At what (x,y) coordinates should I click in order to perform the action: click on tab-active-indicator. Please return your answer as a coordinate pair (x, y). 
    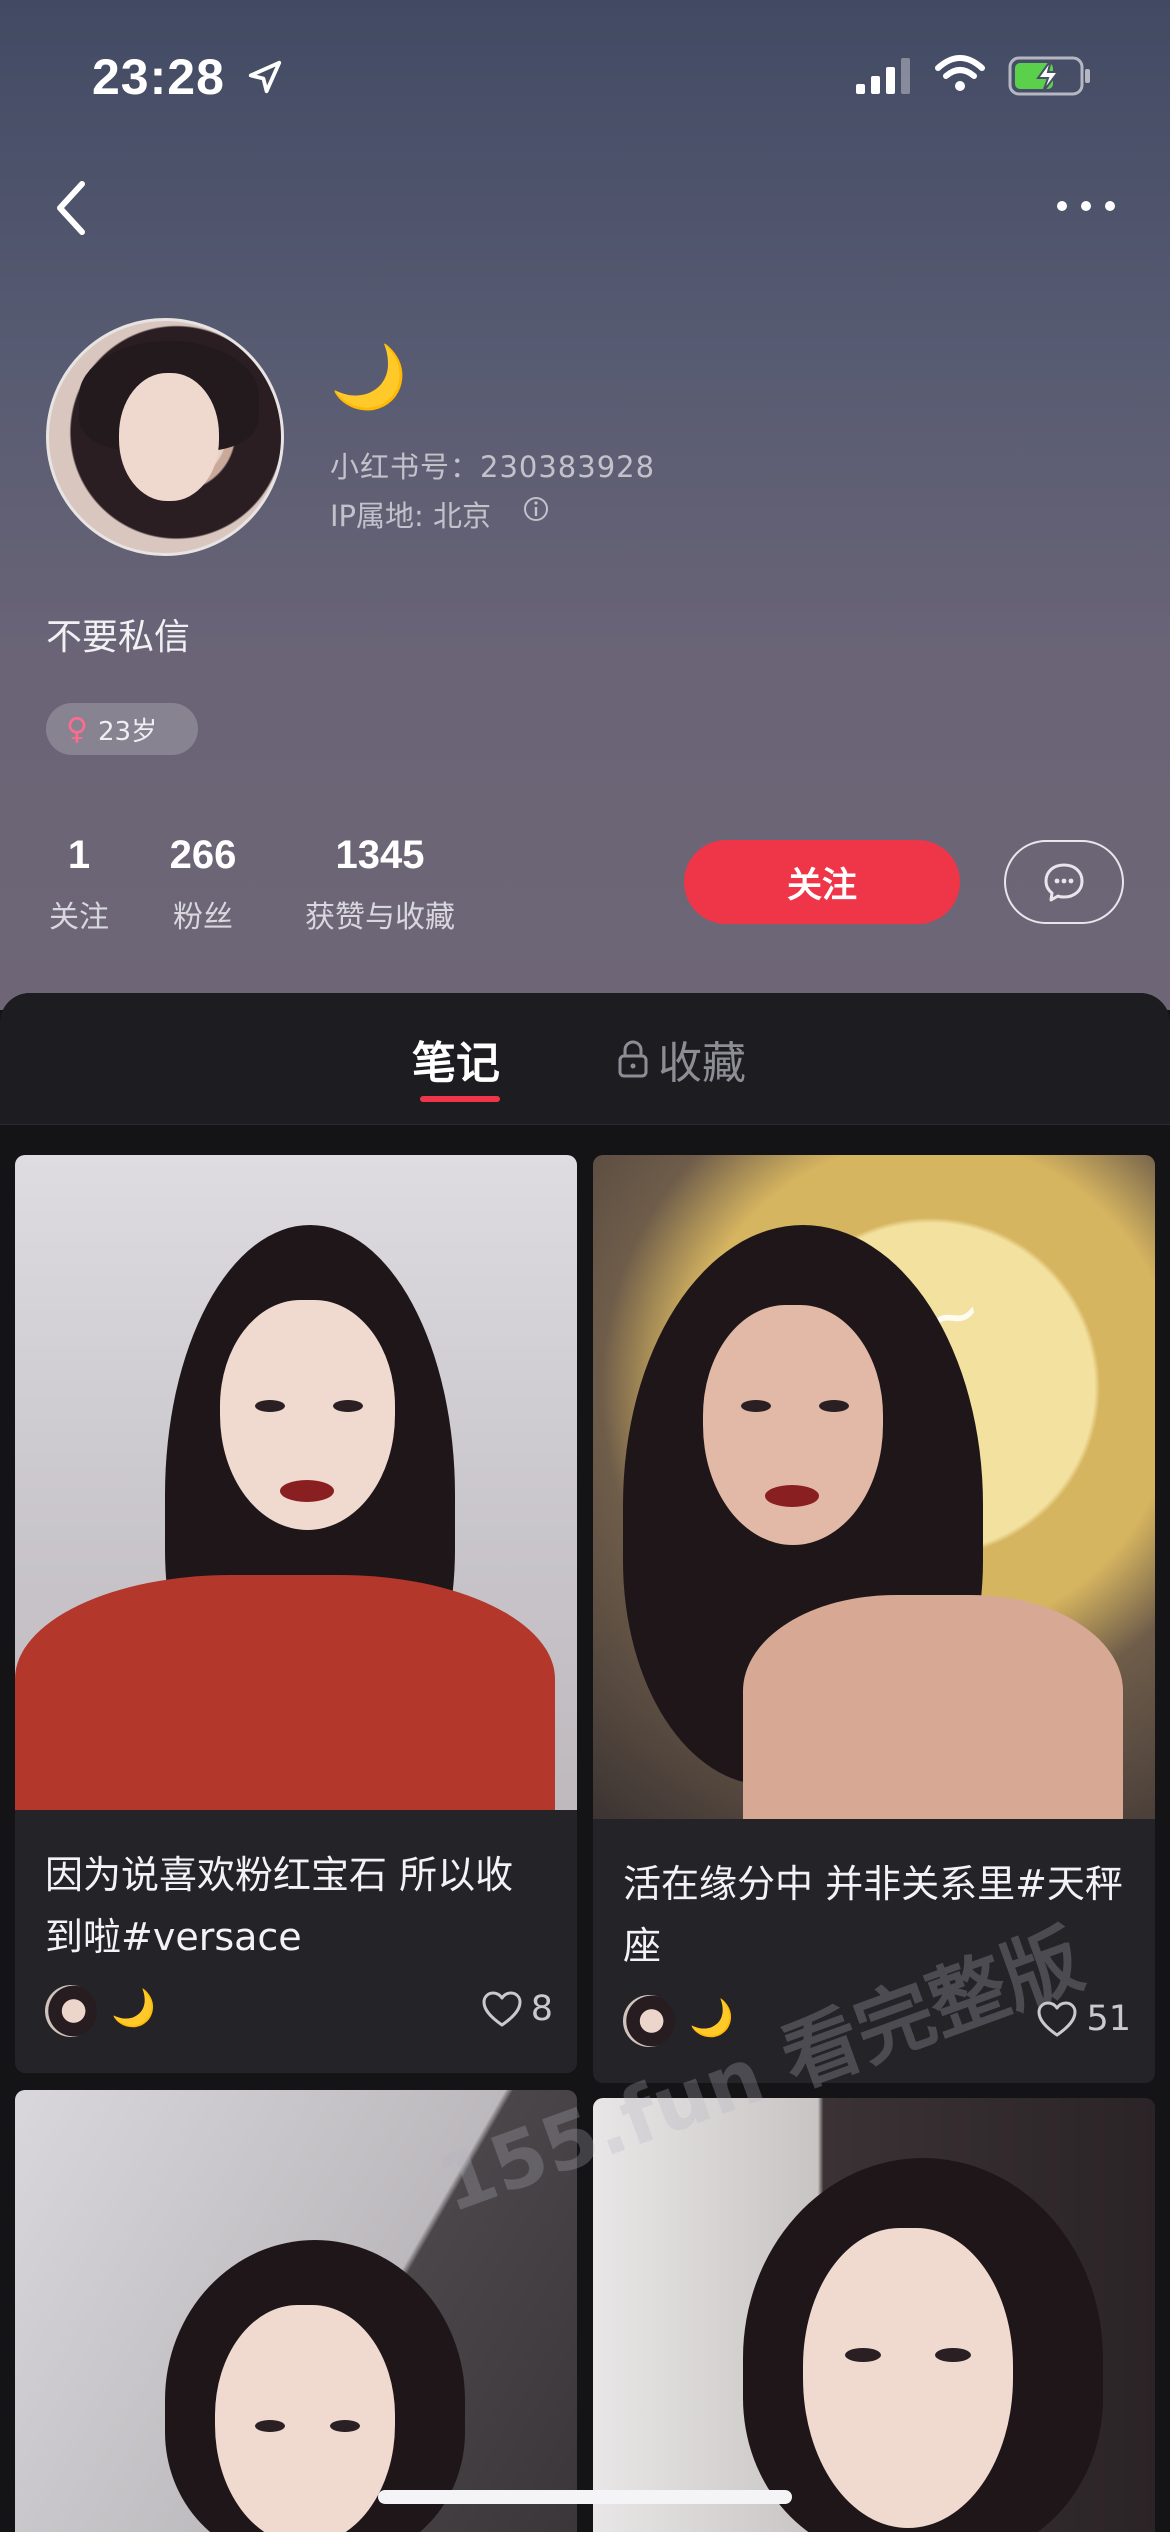
    Looking at the image, I should click on (460, 1099).